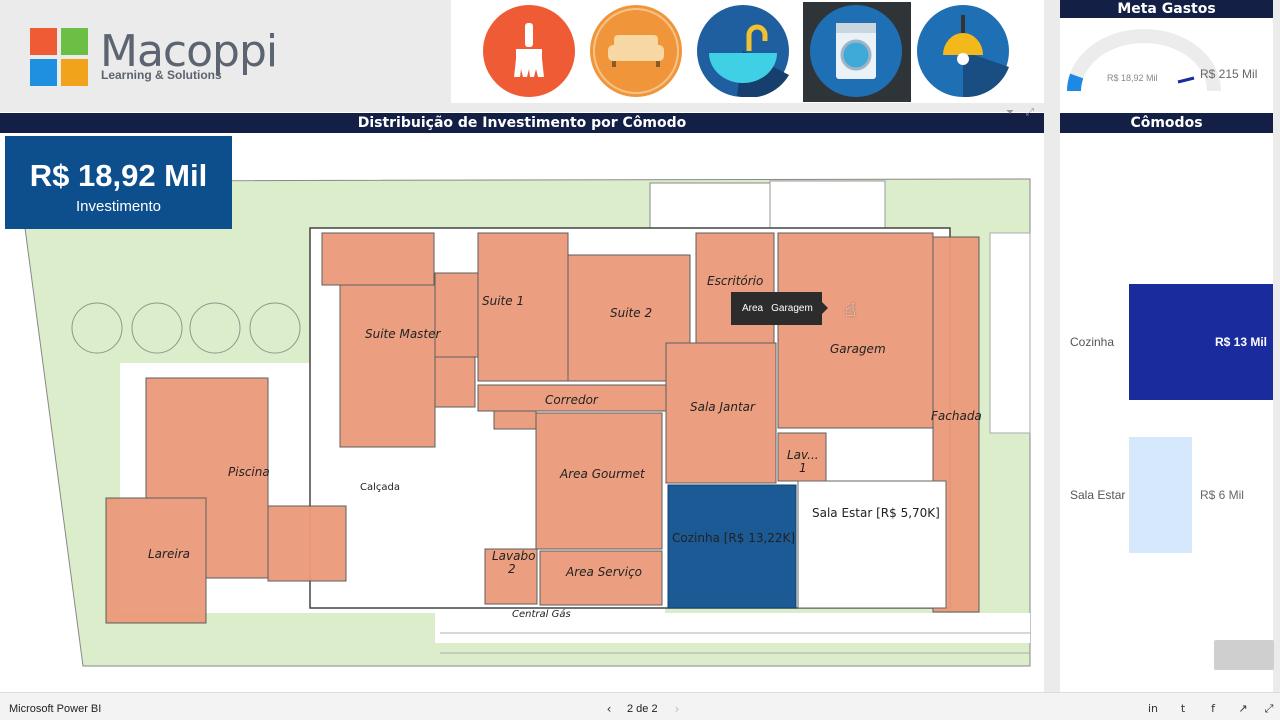 The height and width of the screenshot is (720, 1280). I want to click on fullscreen-icon: ⤢, so click(1269, 709).